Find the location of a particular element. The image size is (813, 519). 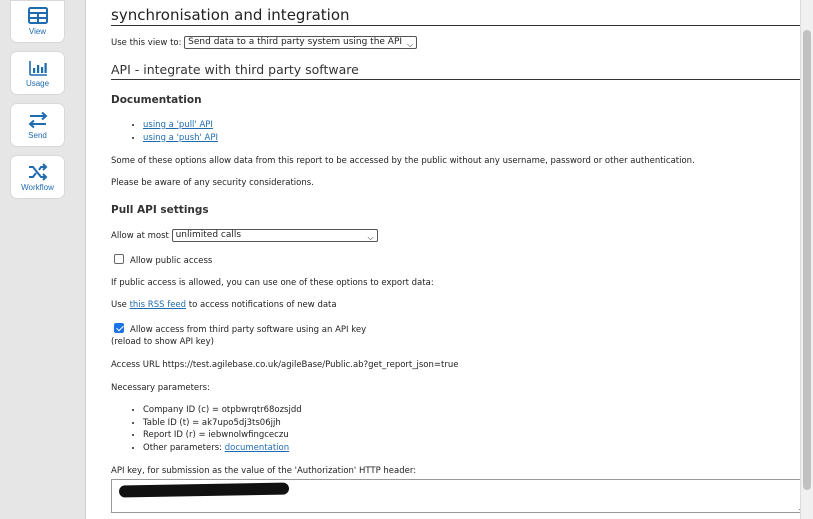

other-params-prefix: Other parameters: is located at coordinates (183, 447).